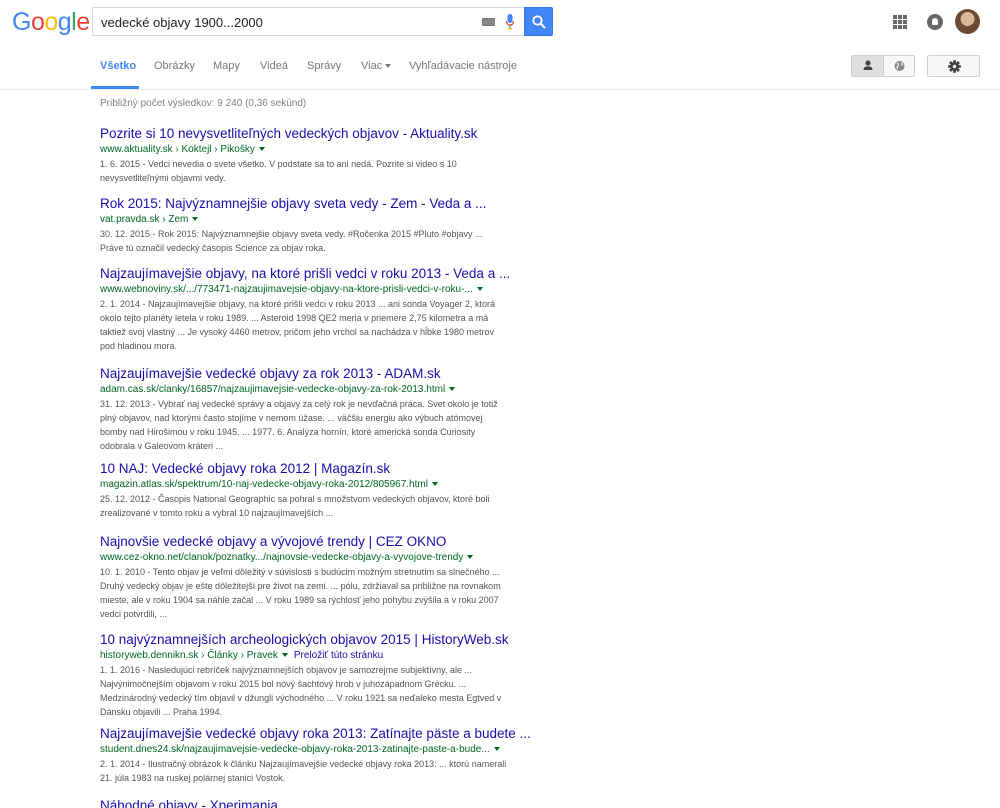 The width and height of the screenshot is (1000, 808). I want to click on person-icon, so click(868, 65).